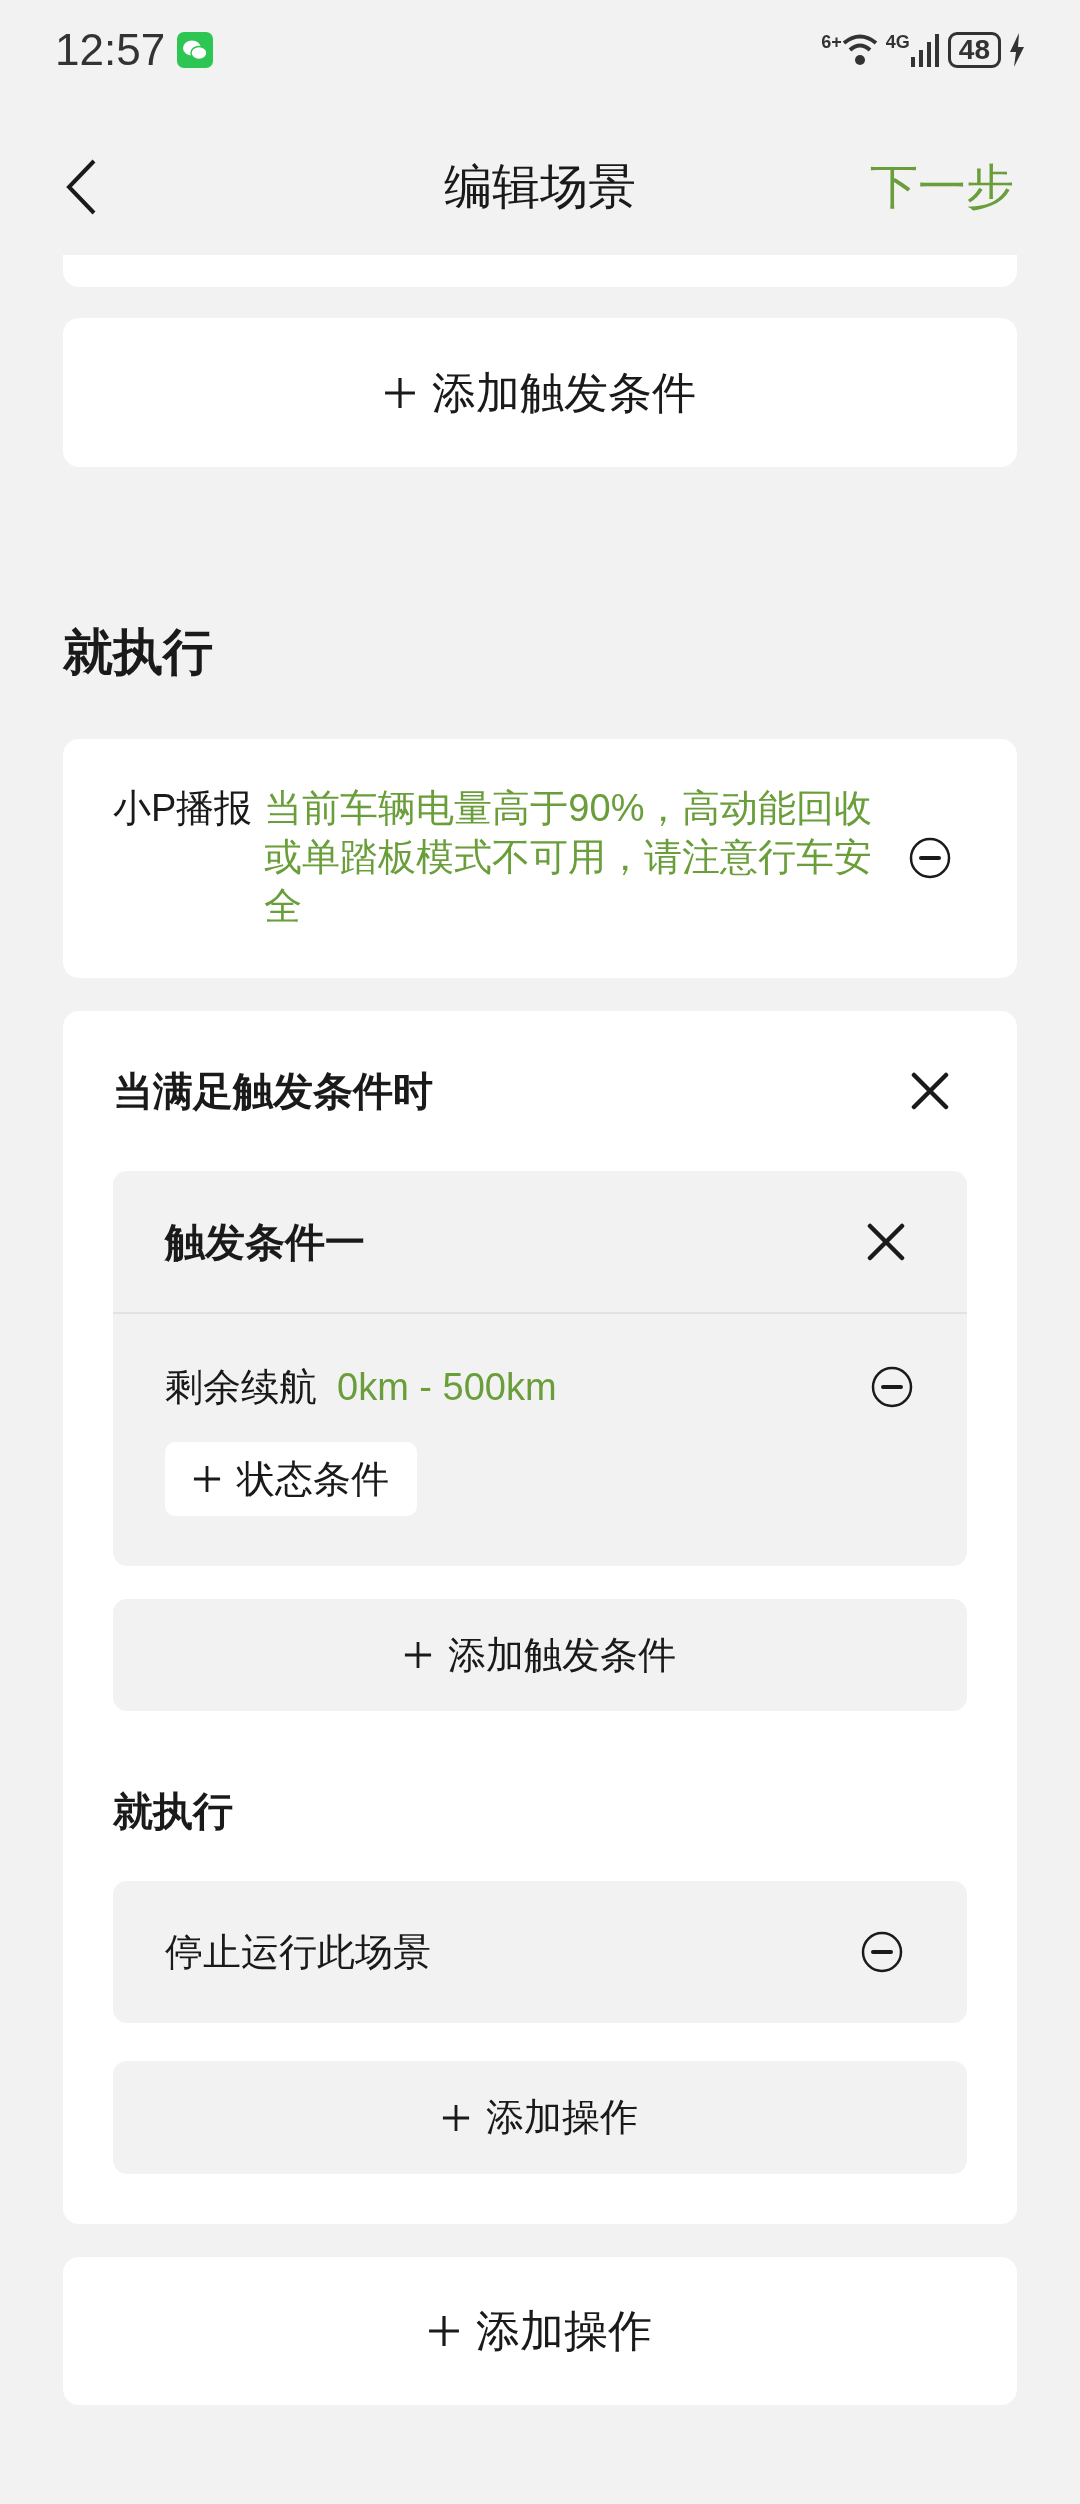 The height and width of the screenshot is (2504, 1080). Describe the element at coordinates (897, 42) in the screenshot. I see `network-label: 4G` at that location.